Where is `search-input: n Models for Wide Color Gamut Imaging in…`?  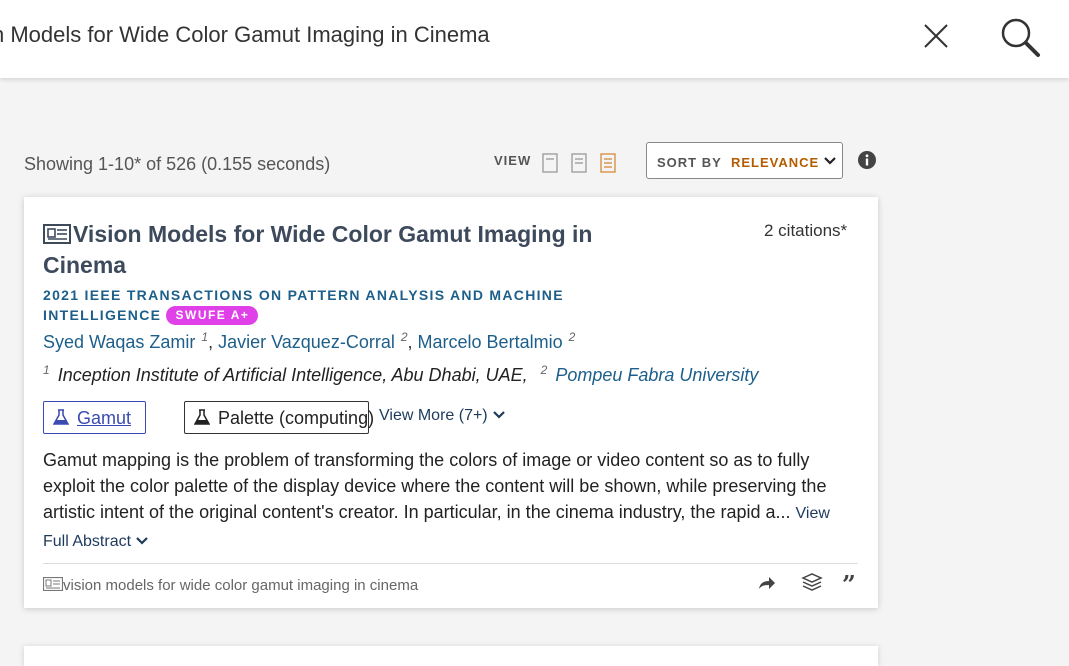 search-input: n Models for Wide Color Gamut Imaging in… is located at coordinates (245, 35).